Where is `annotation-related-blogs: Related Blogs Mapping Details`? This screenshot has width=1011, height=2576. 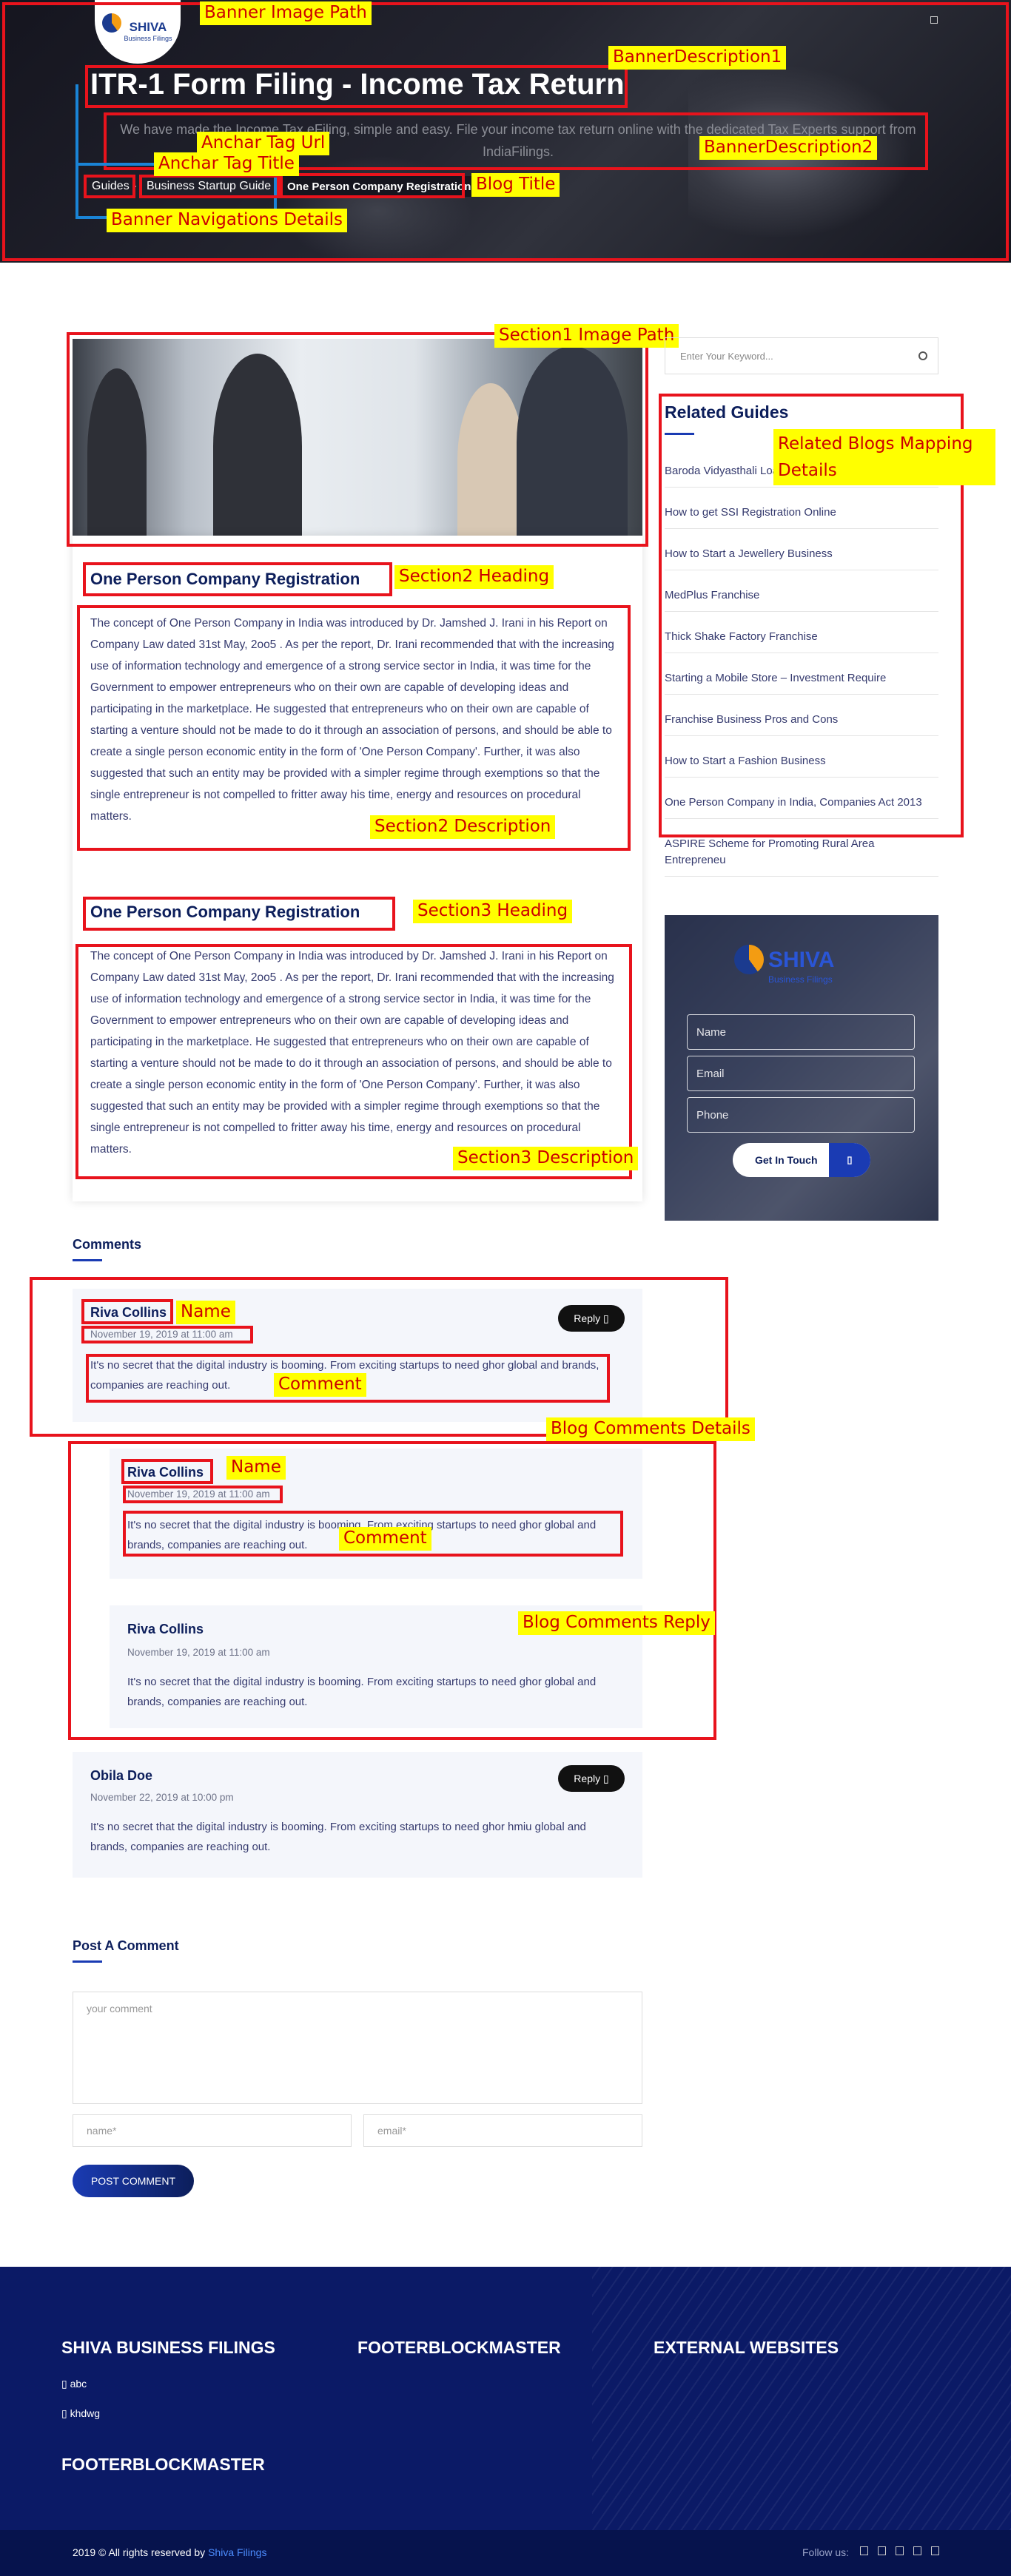
annotation-related-blogs: Related Blogs Mapping Details is located at coordinates (884, 457).